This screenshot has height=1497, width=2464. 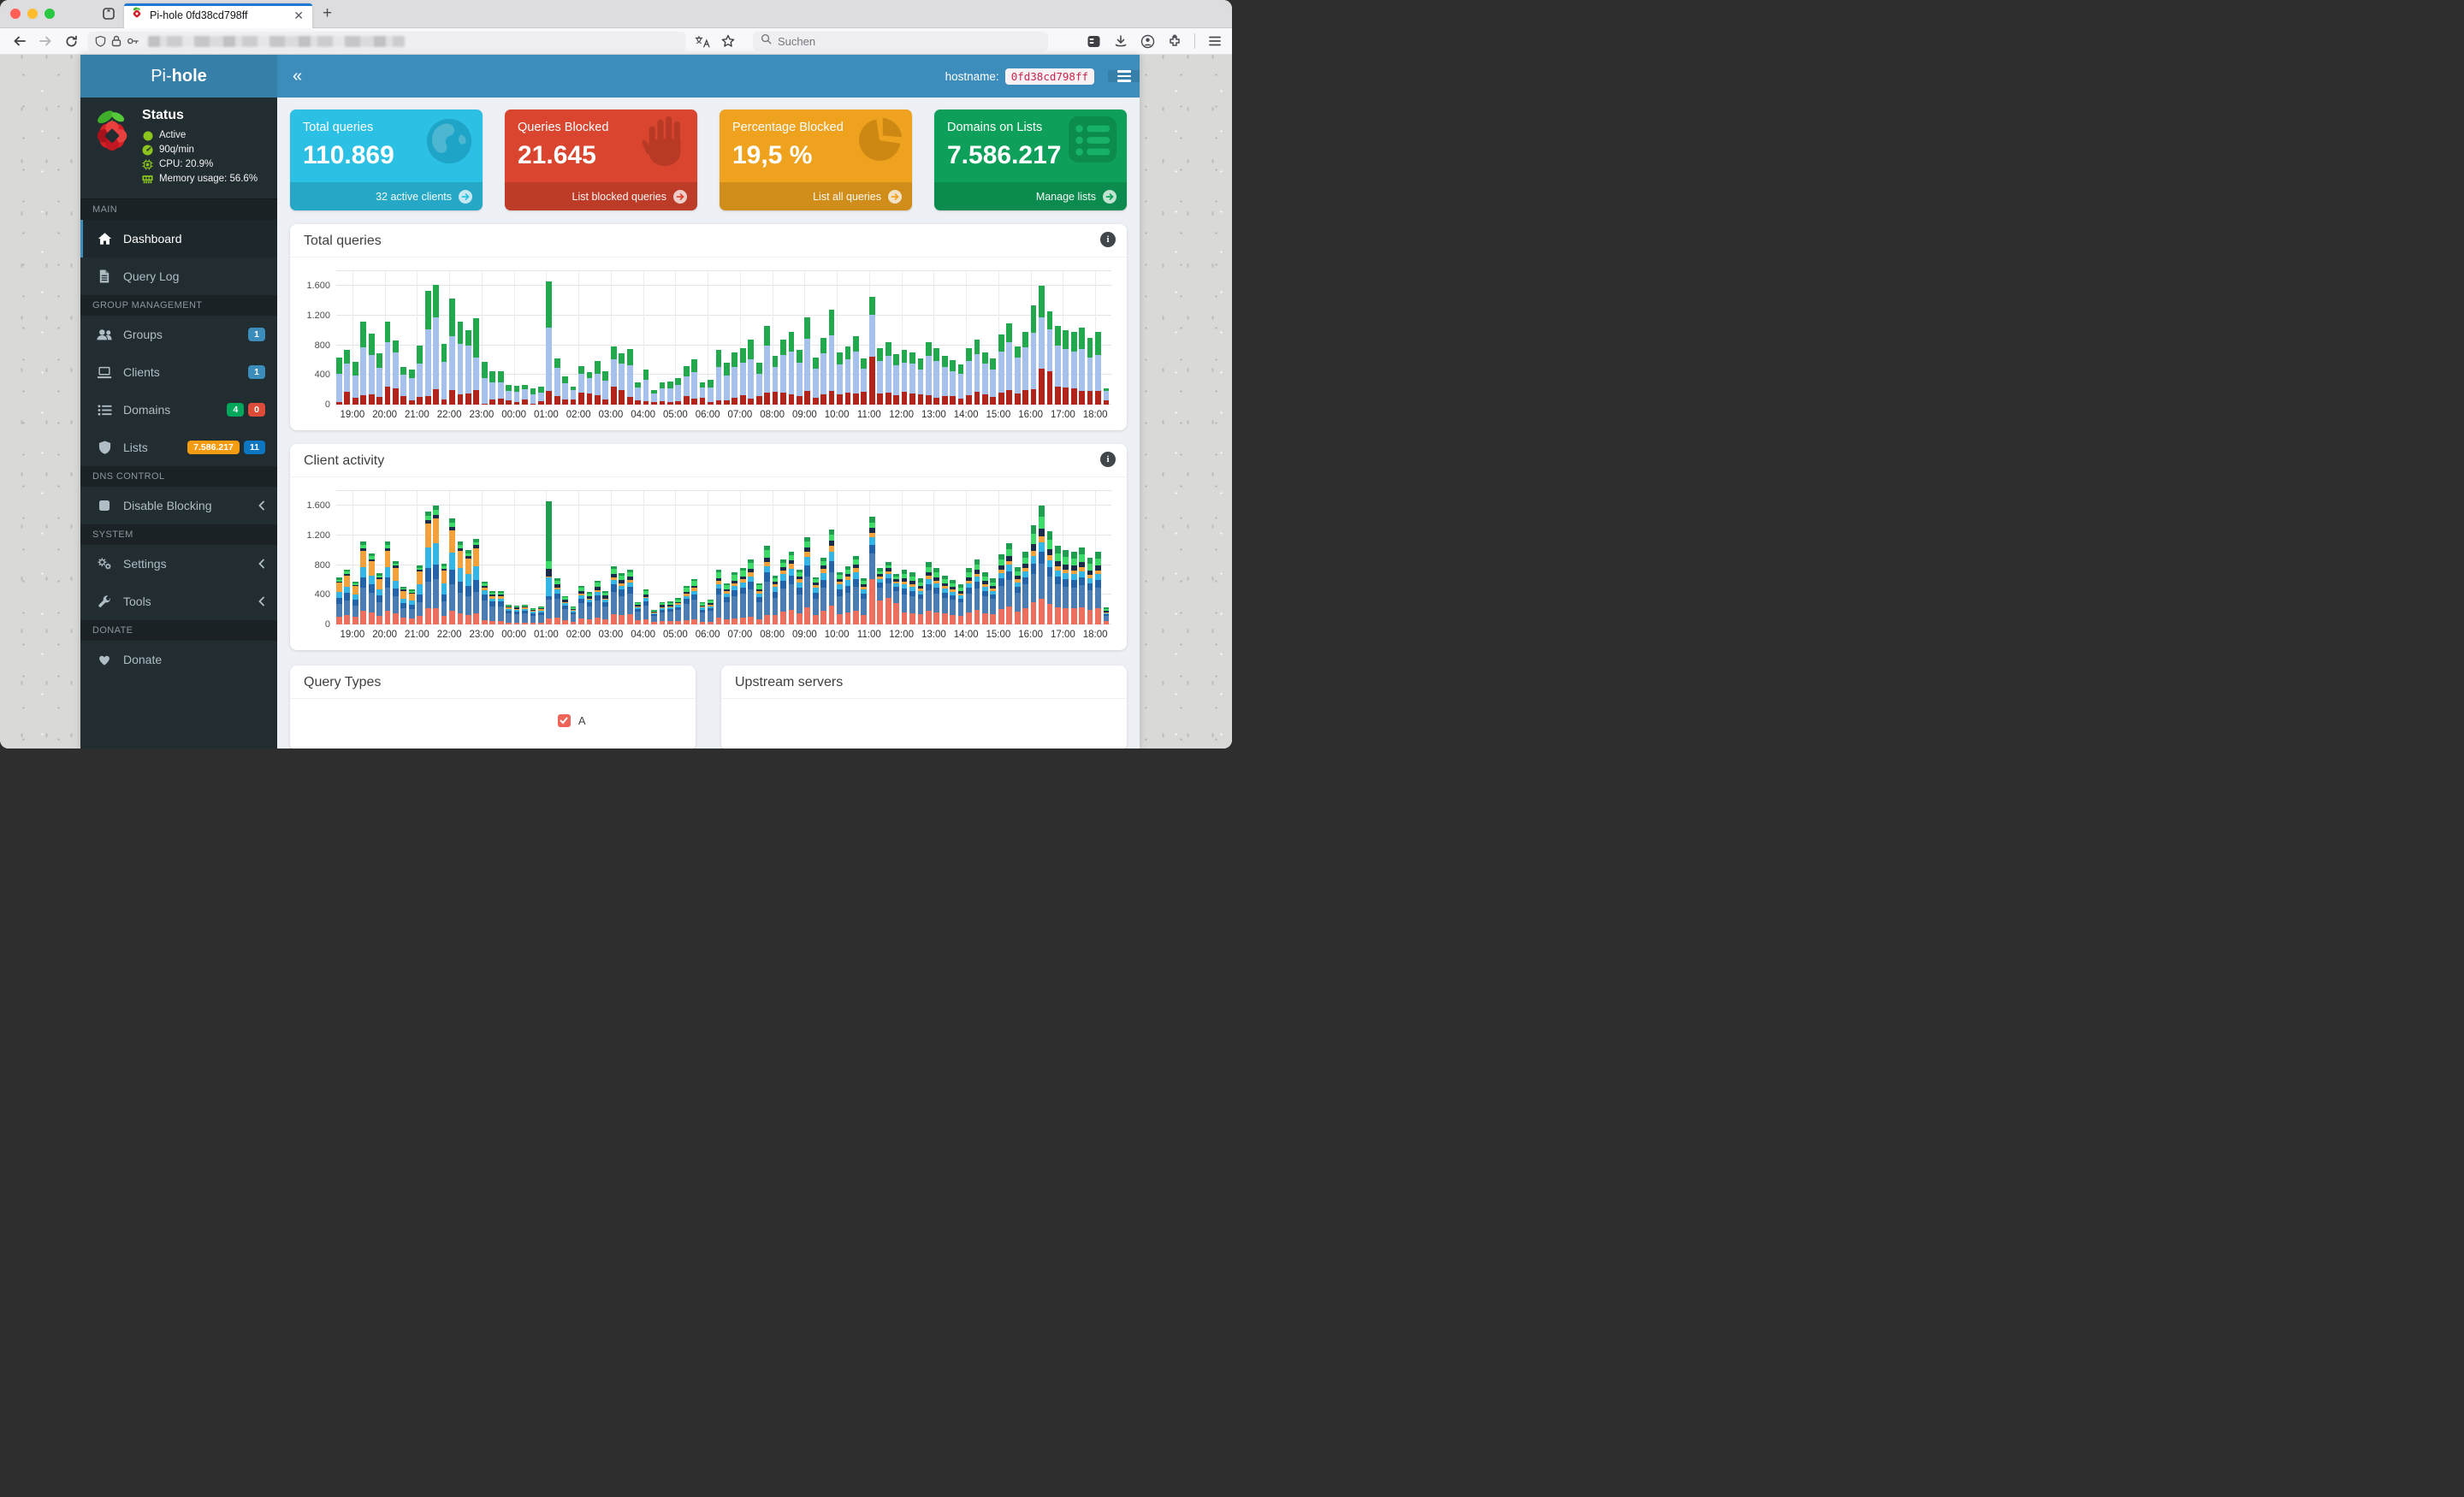 What do you see at coordinates (327, 13) in the screenshot?
I see `new-tab-button: +` at bounding box center [327, 13].